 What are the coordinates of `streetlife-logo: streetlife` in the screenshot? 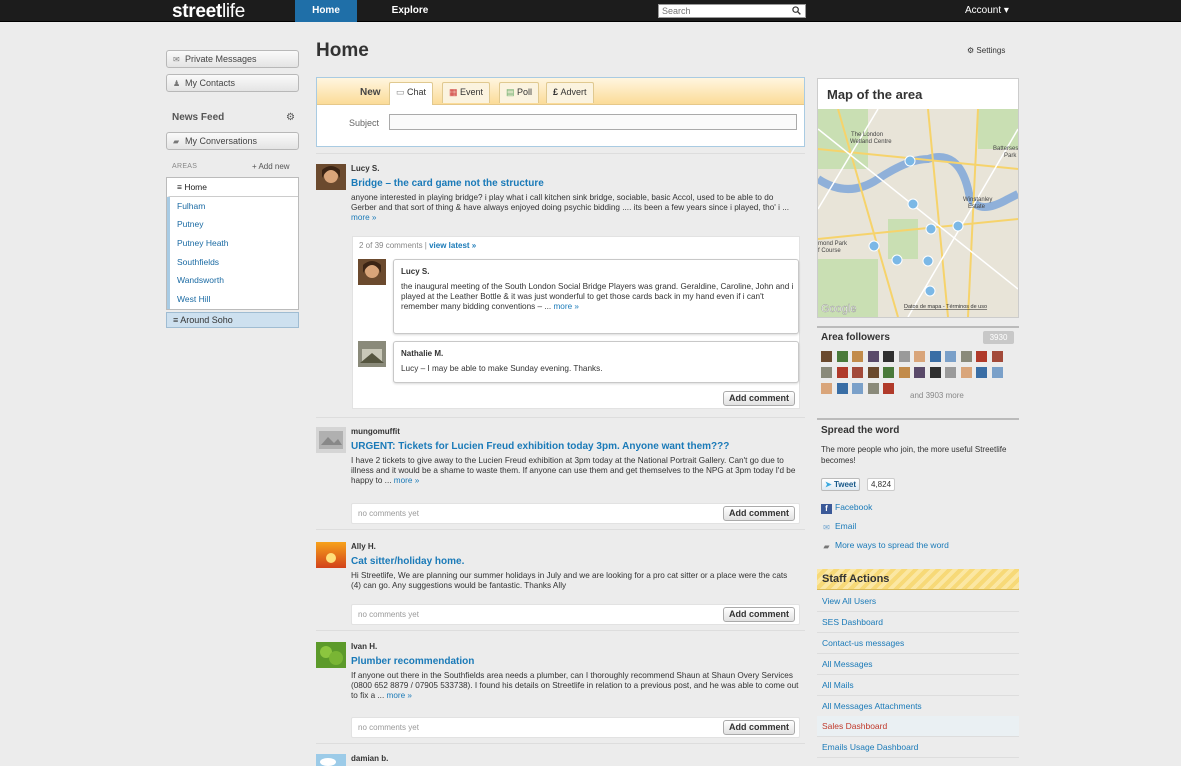 It's located at (208, 12).